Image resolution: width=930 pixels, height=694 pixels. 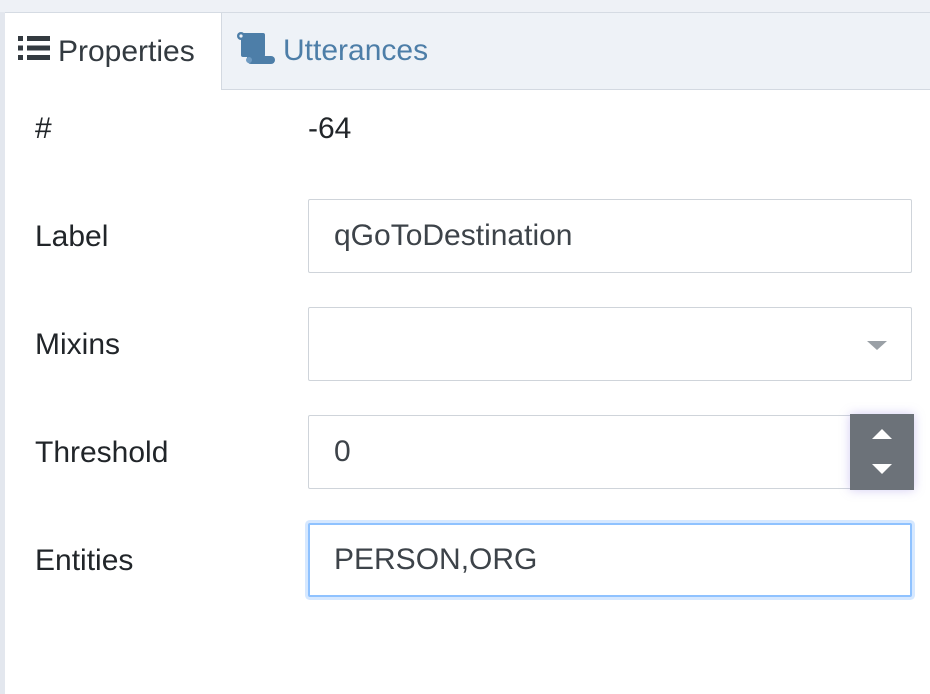 What do you see at coordinates (102, 452) in the screenshot?
I see `threshold-label: Threshold` at bounding box center [102, 452].